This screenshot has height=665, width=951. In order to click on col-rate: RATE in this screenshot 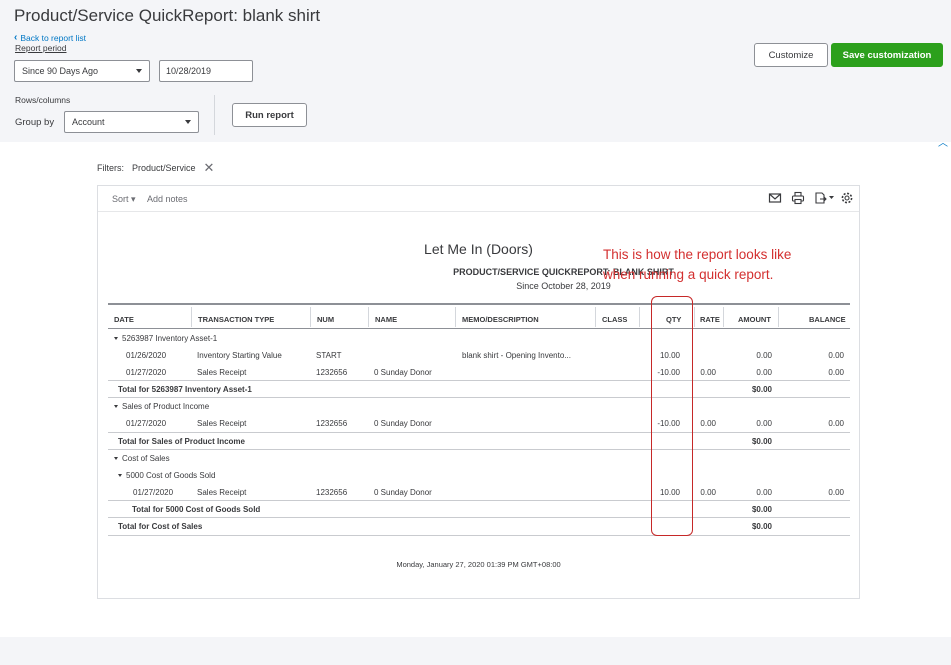, I will do `click(710, 319)`.